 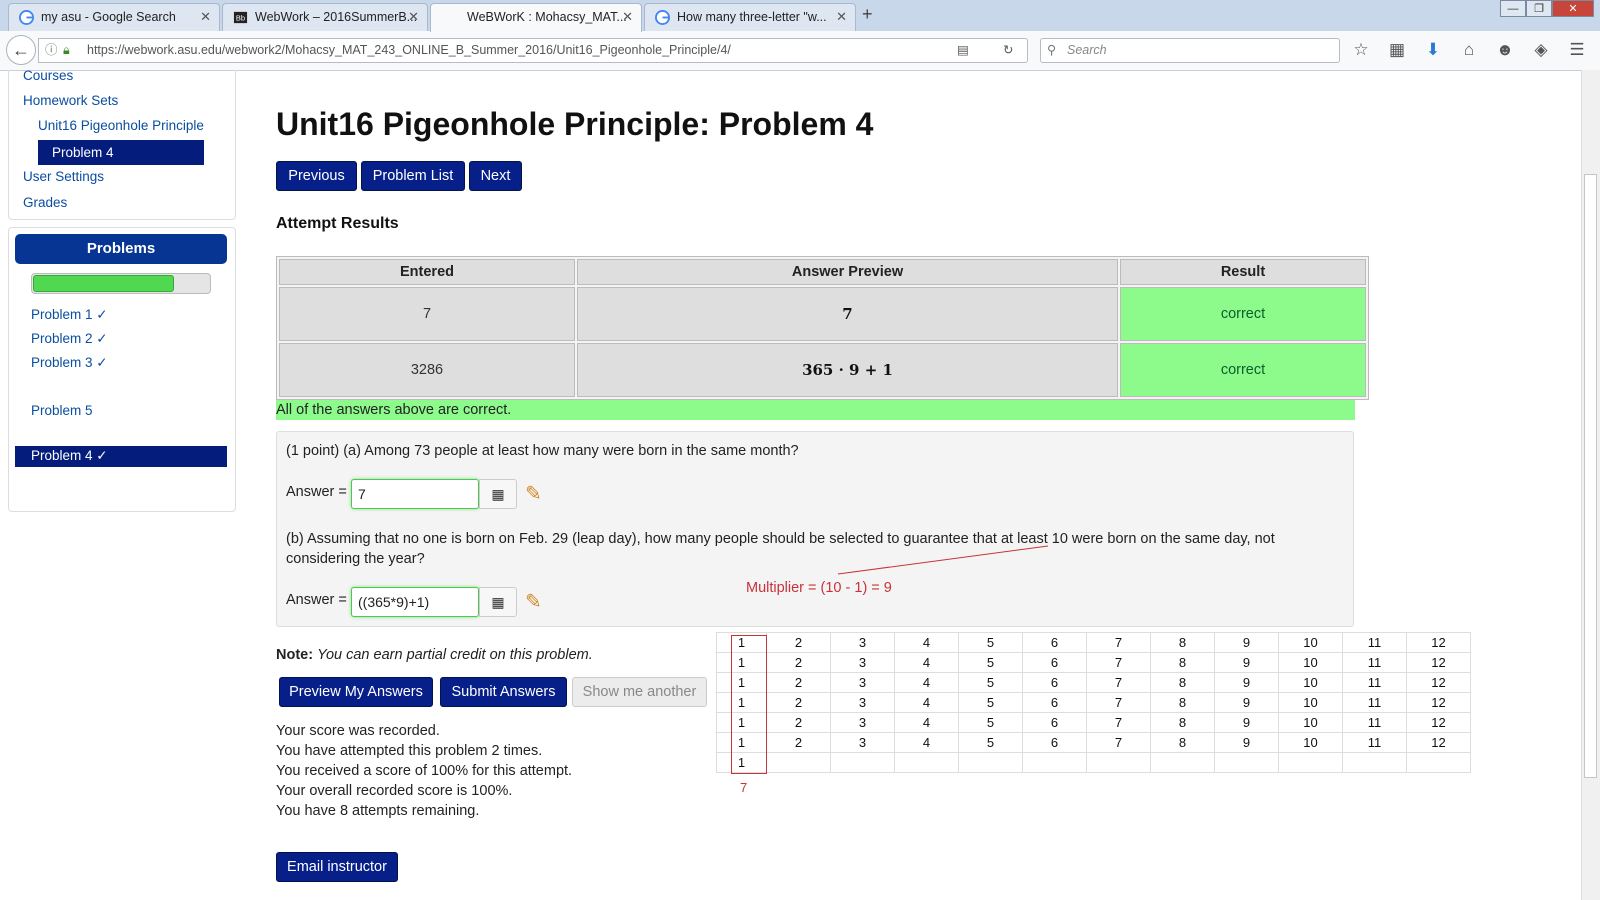 I want to click on status-line: You have 8 attempts remaining., so click(x=378, y=811).